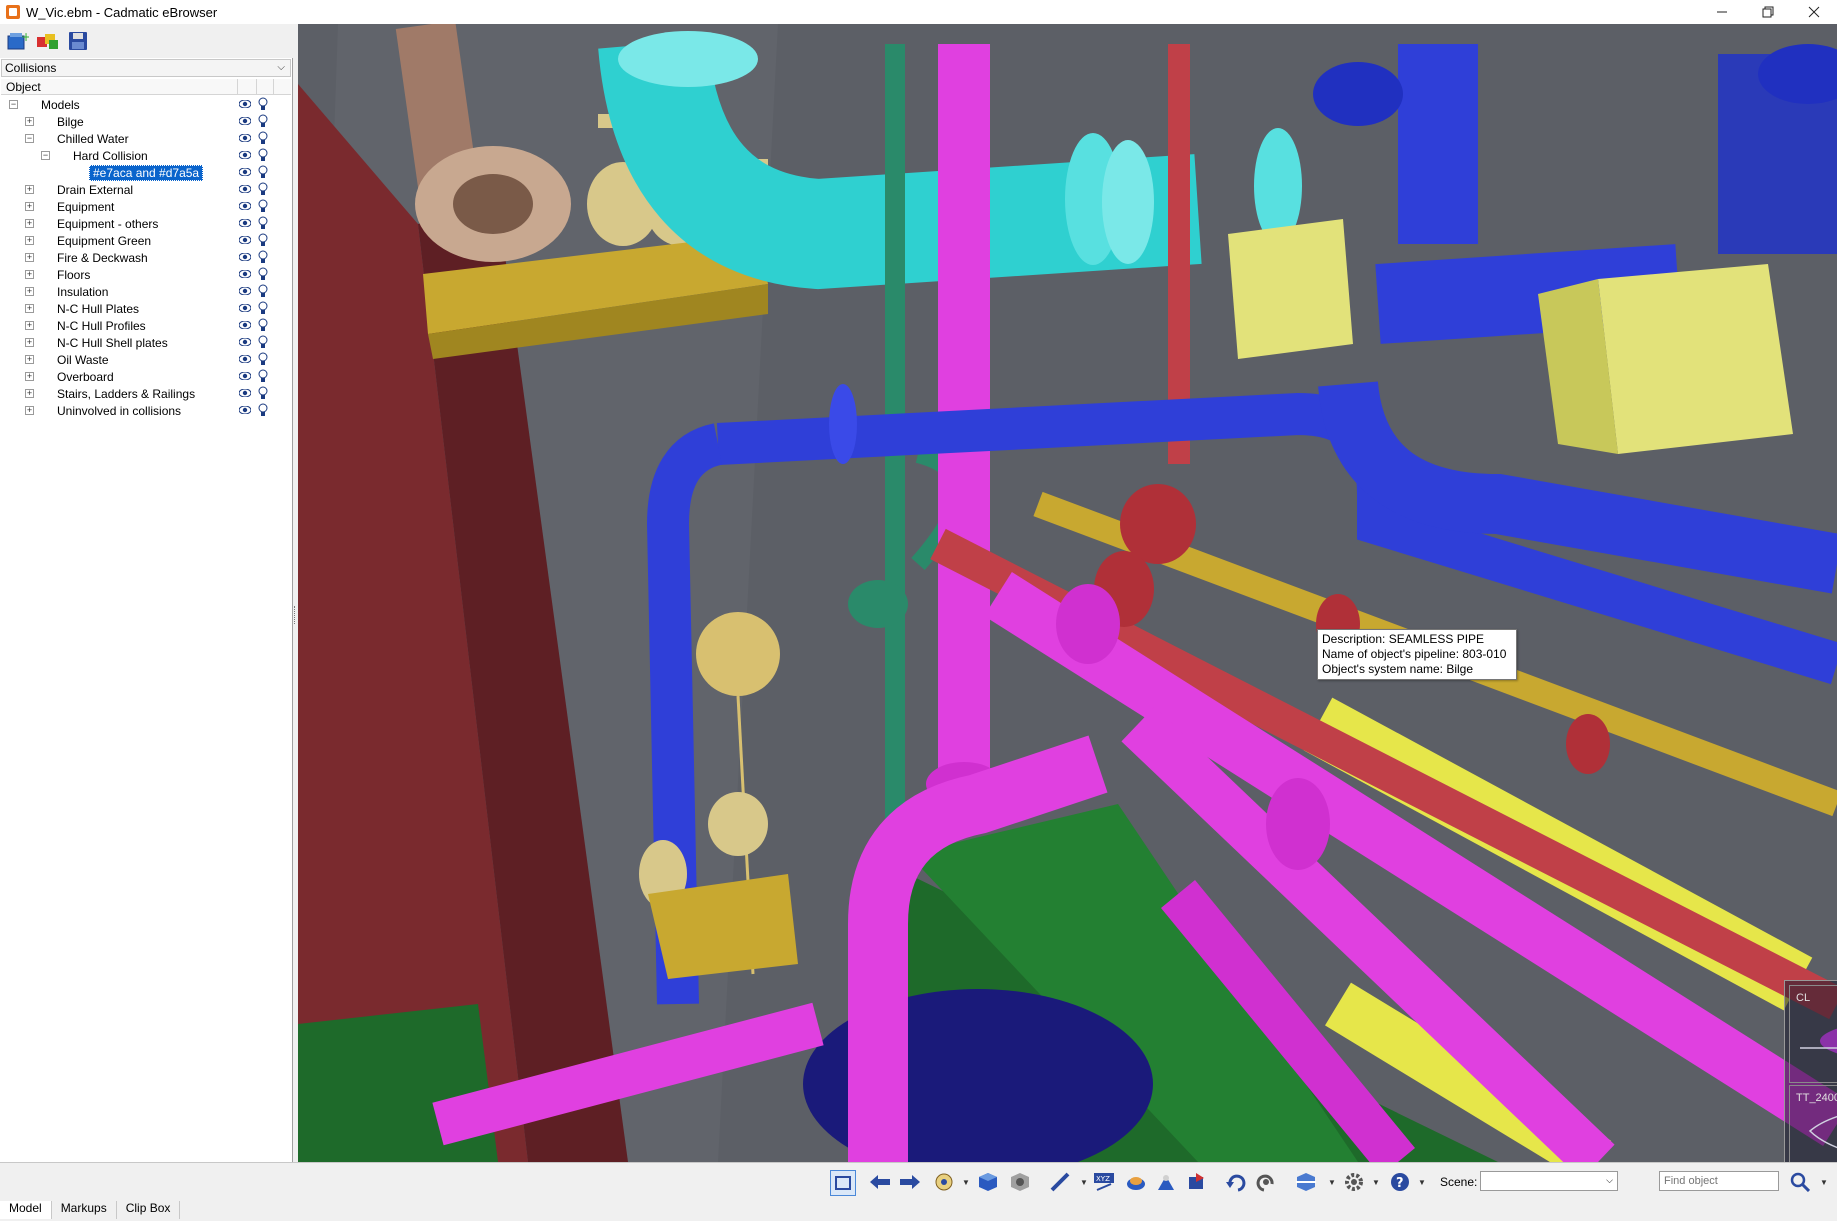 This screenshot has height=1221, width=1837. What do you see at coordinates (1813, 1034) in the screenshot?
I see `minimap-side-view: CL` at bounding box center [1813, 1034].